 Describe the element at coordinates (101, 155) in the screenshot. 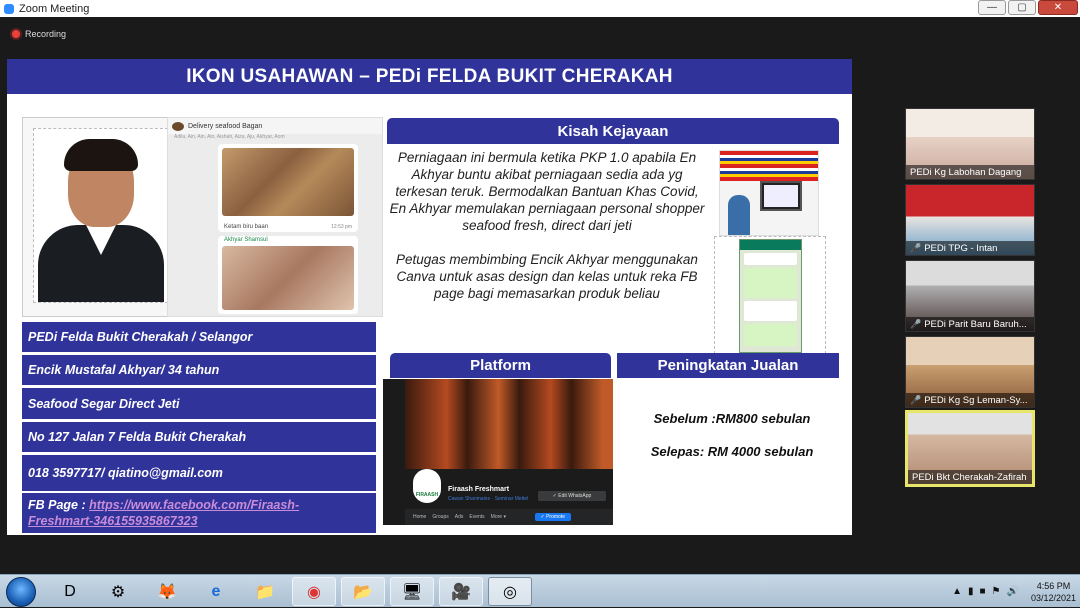

I see `person-hair-shape` at that location.